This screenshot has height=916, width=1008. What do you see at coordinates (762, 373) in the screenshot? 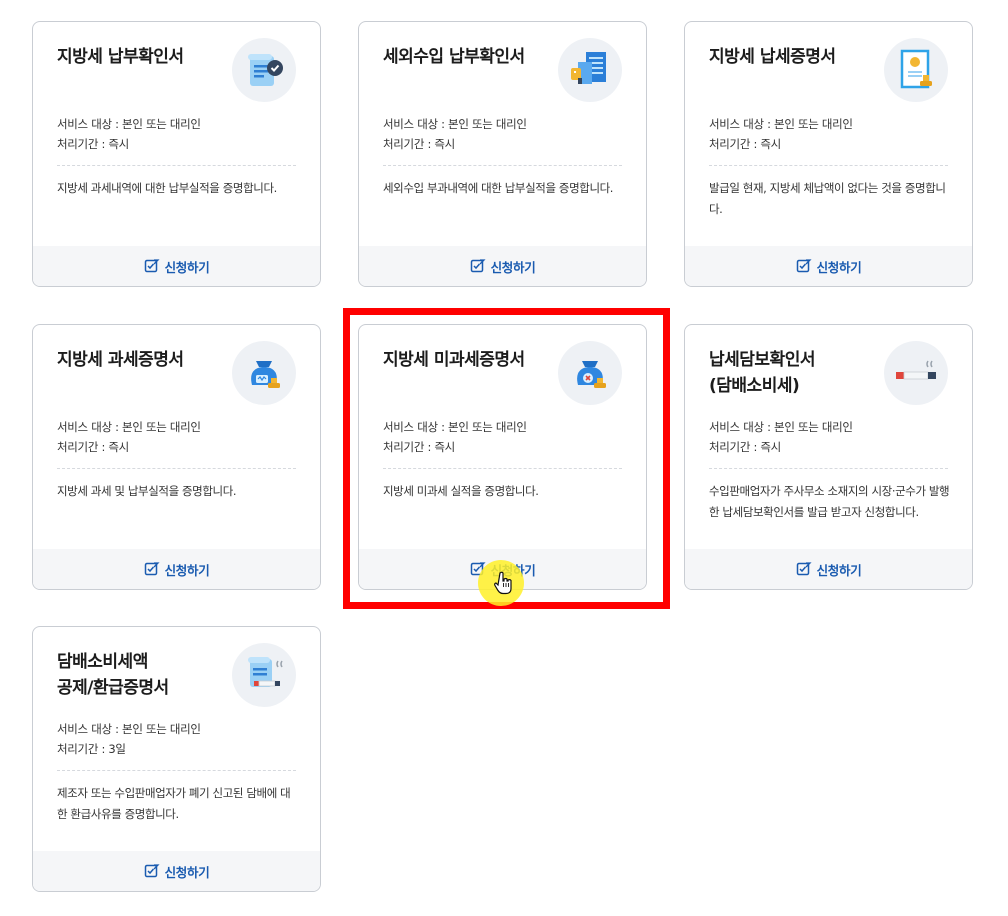
I see `card-title: 납세담보확인서 (담배소비세)` at bounding box center [762, 373].